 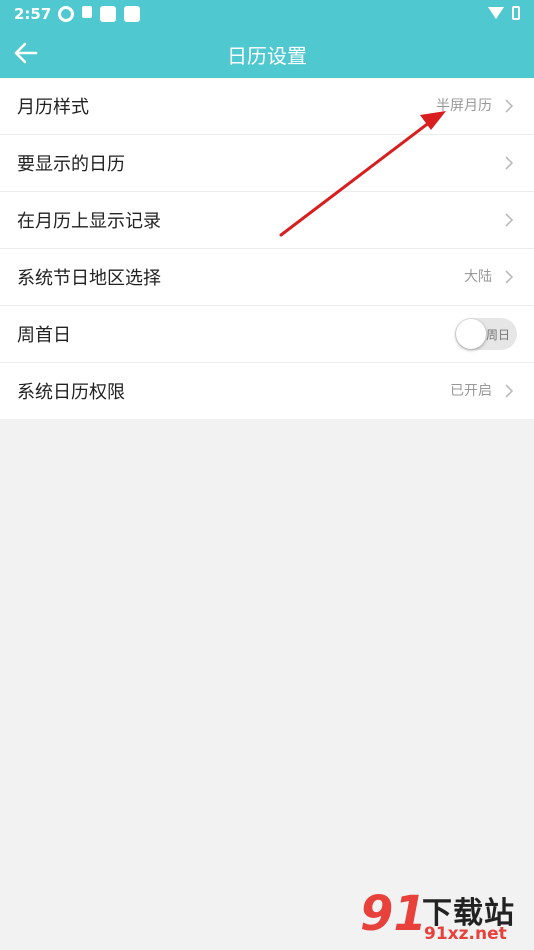 I want to click on page-title: 日历设置, so click(x=267, y=56).